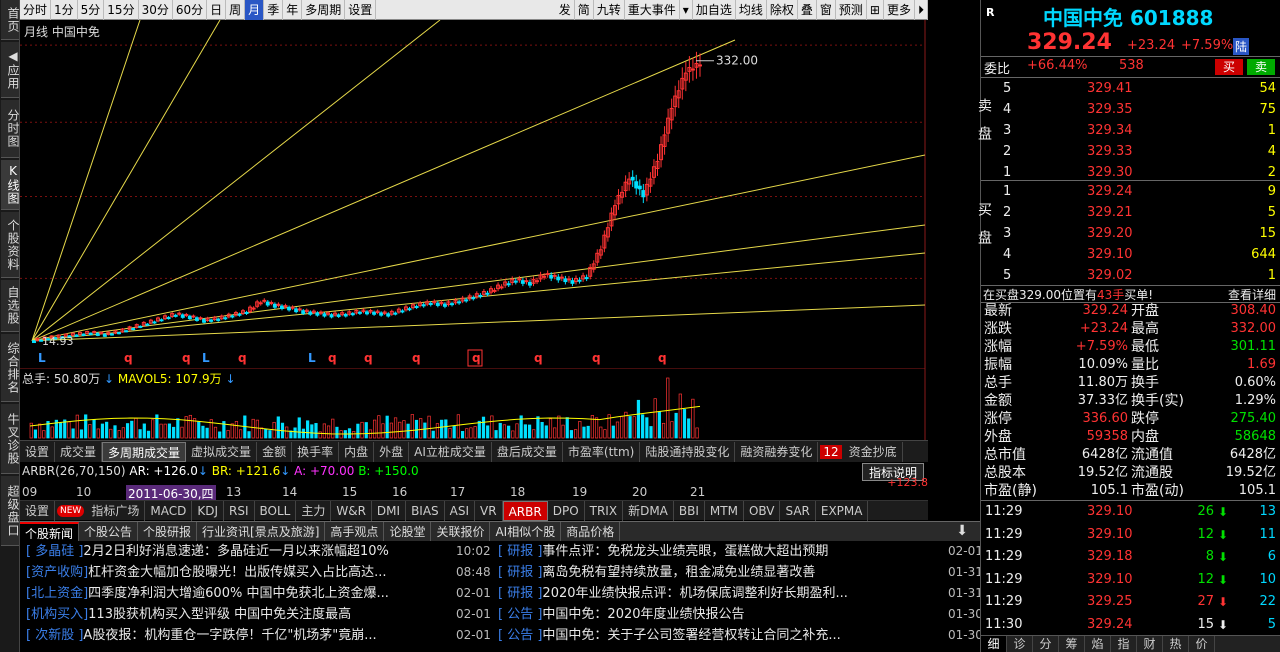  I want to click on indicator-tab-11: ASI, so click(460, 510).